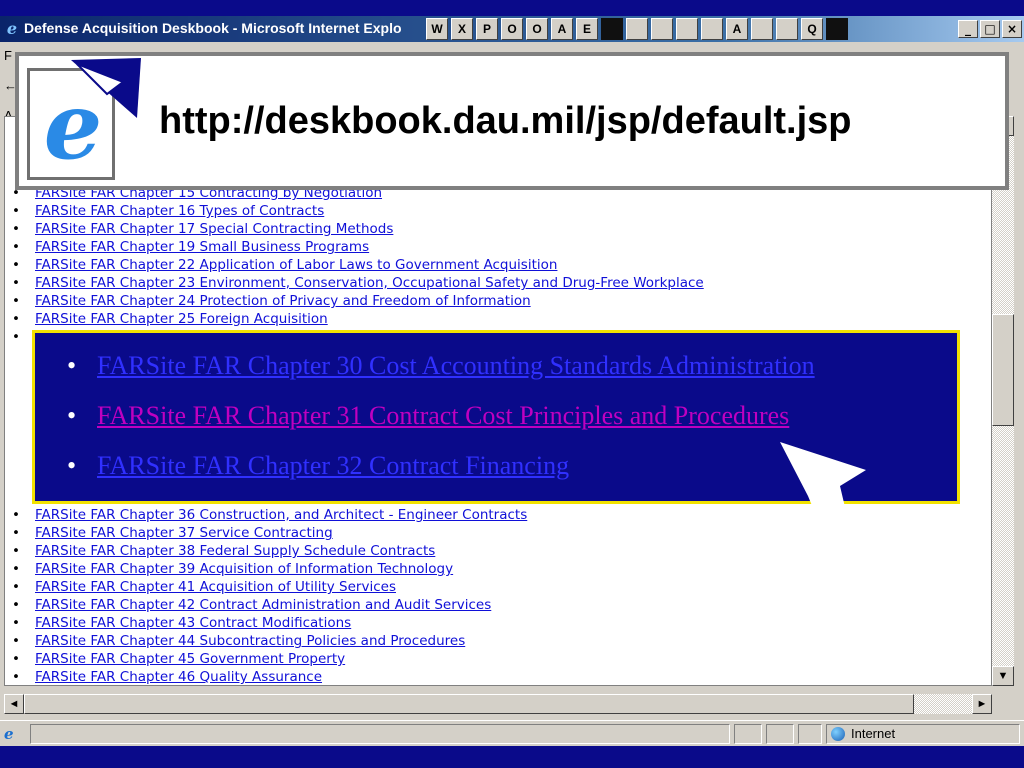 The image size is (1024, 768). Describe the element at coordinates (462, 29) in the screenshot. I see `quick-launch-icon: X` at that location.